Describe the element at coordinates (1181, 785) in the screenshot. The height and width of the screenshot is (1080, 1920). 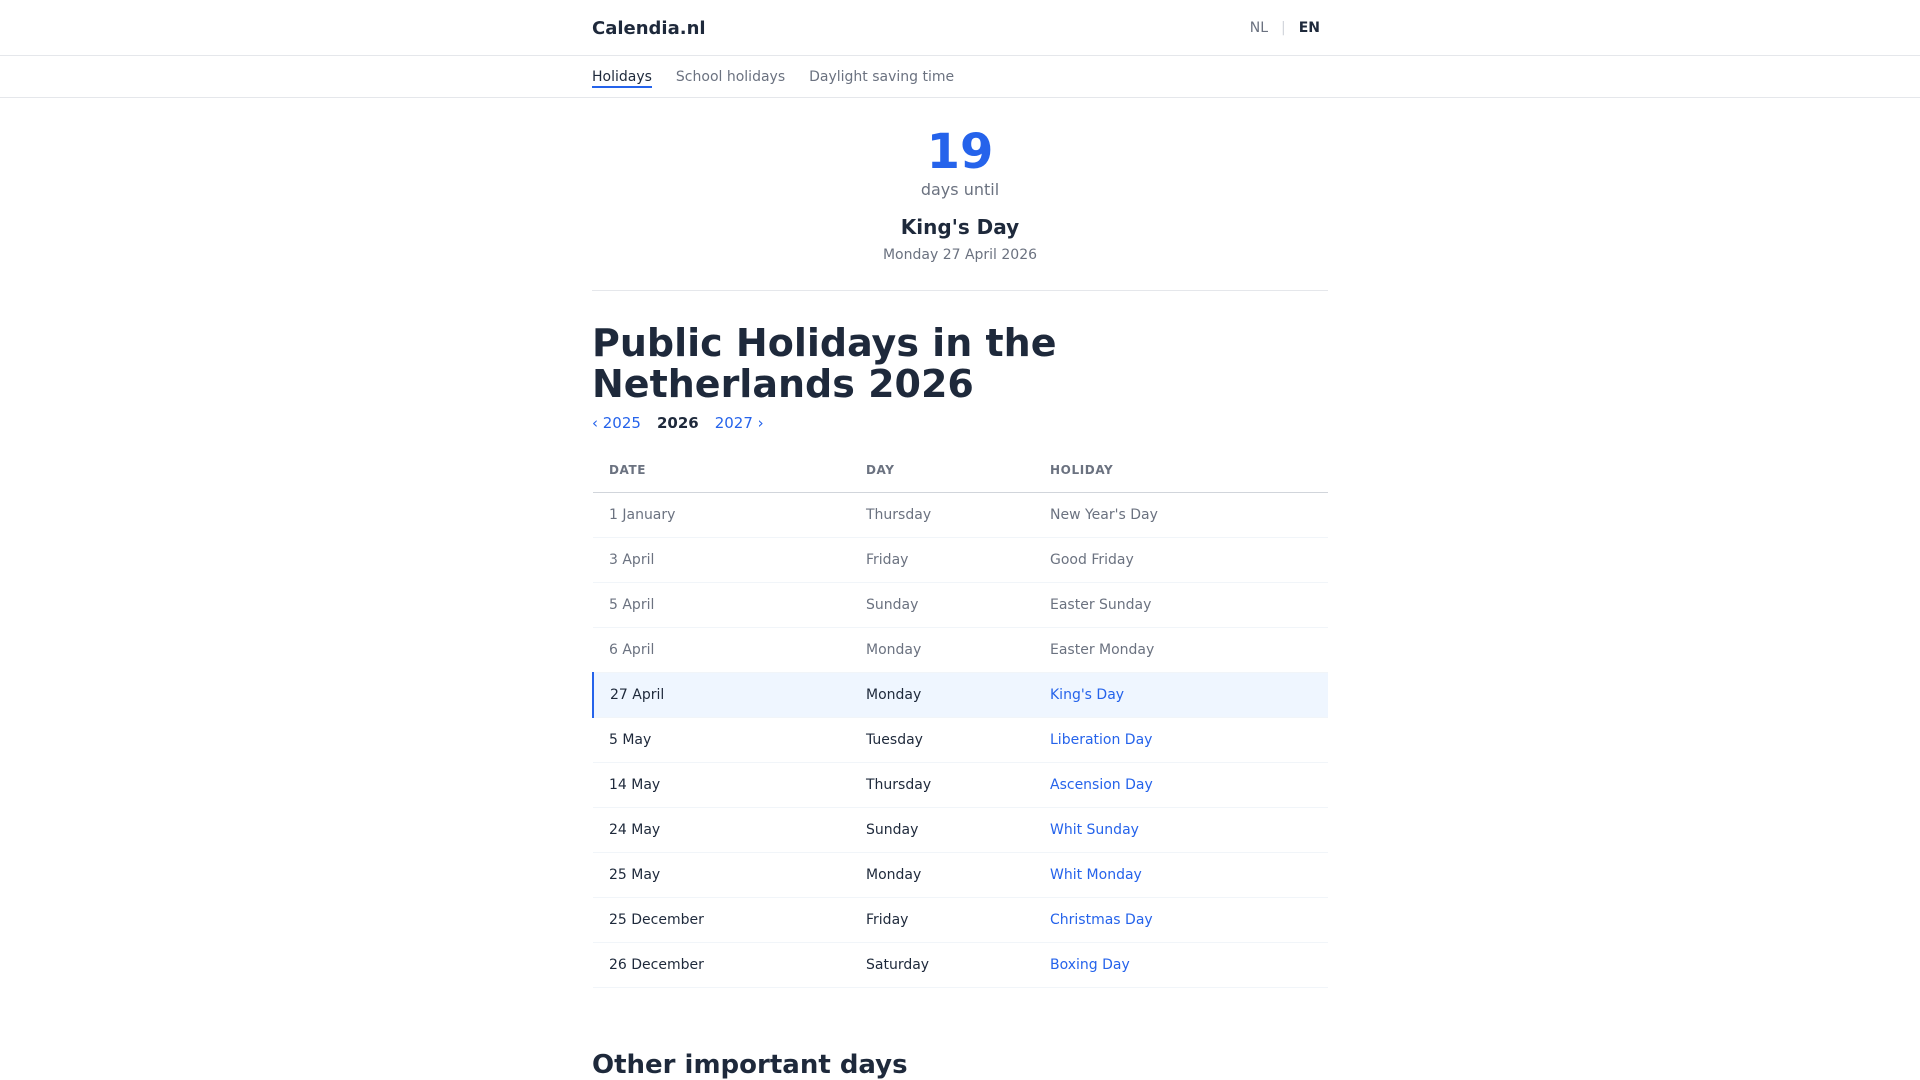
I see `cell-holiday-link: Ascension Day` at that location.